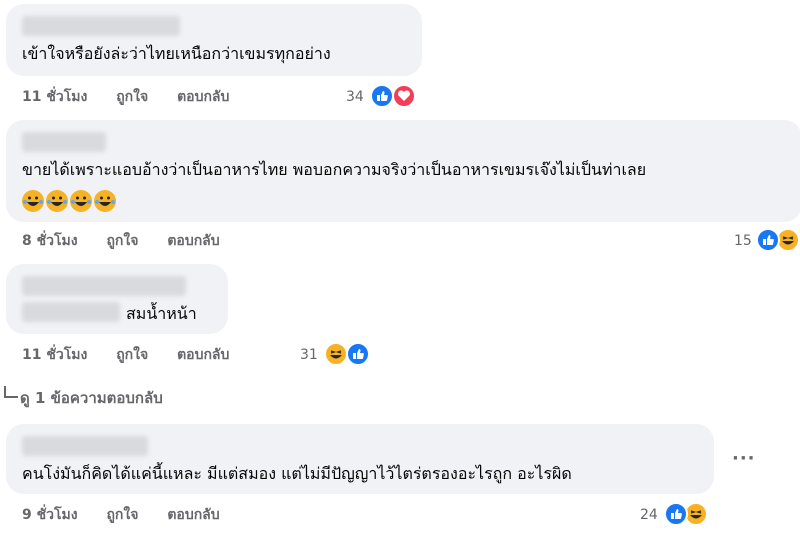  I want to click on timestamp-link: 8 ชั่วโมง, so click(50, 241).